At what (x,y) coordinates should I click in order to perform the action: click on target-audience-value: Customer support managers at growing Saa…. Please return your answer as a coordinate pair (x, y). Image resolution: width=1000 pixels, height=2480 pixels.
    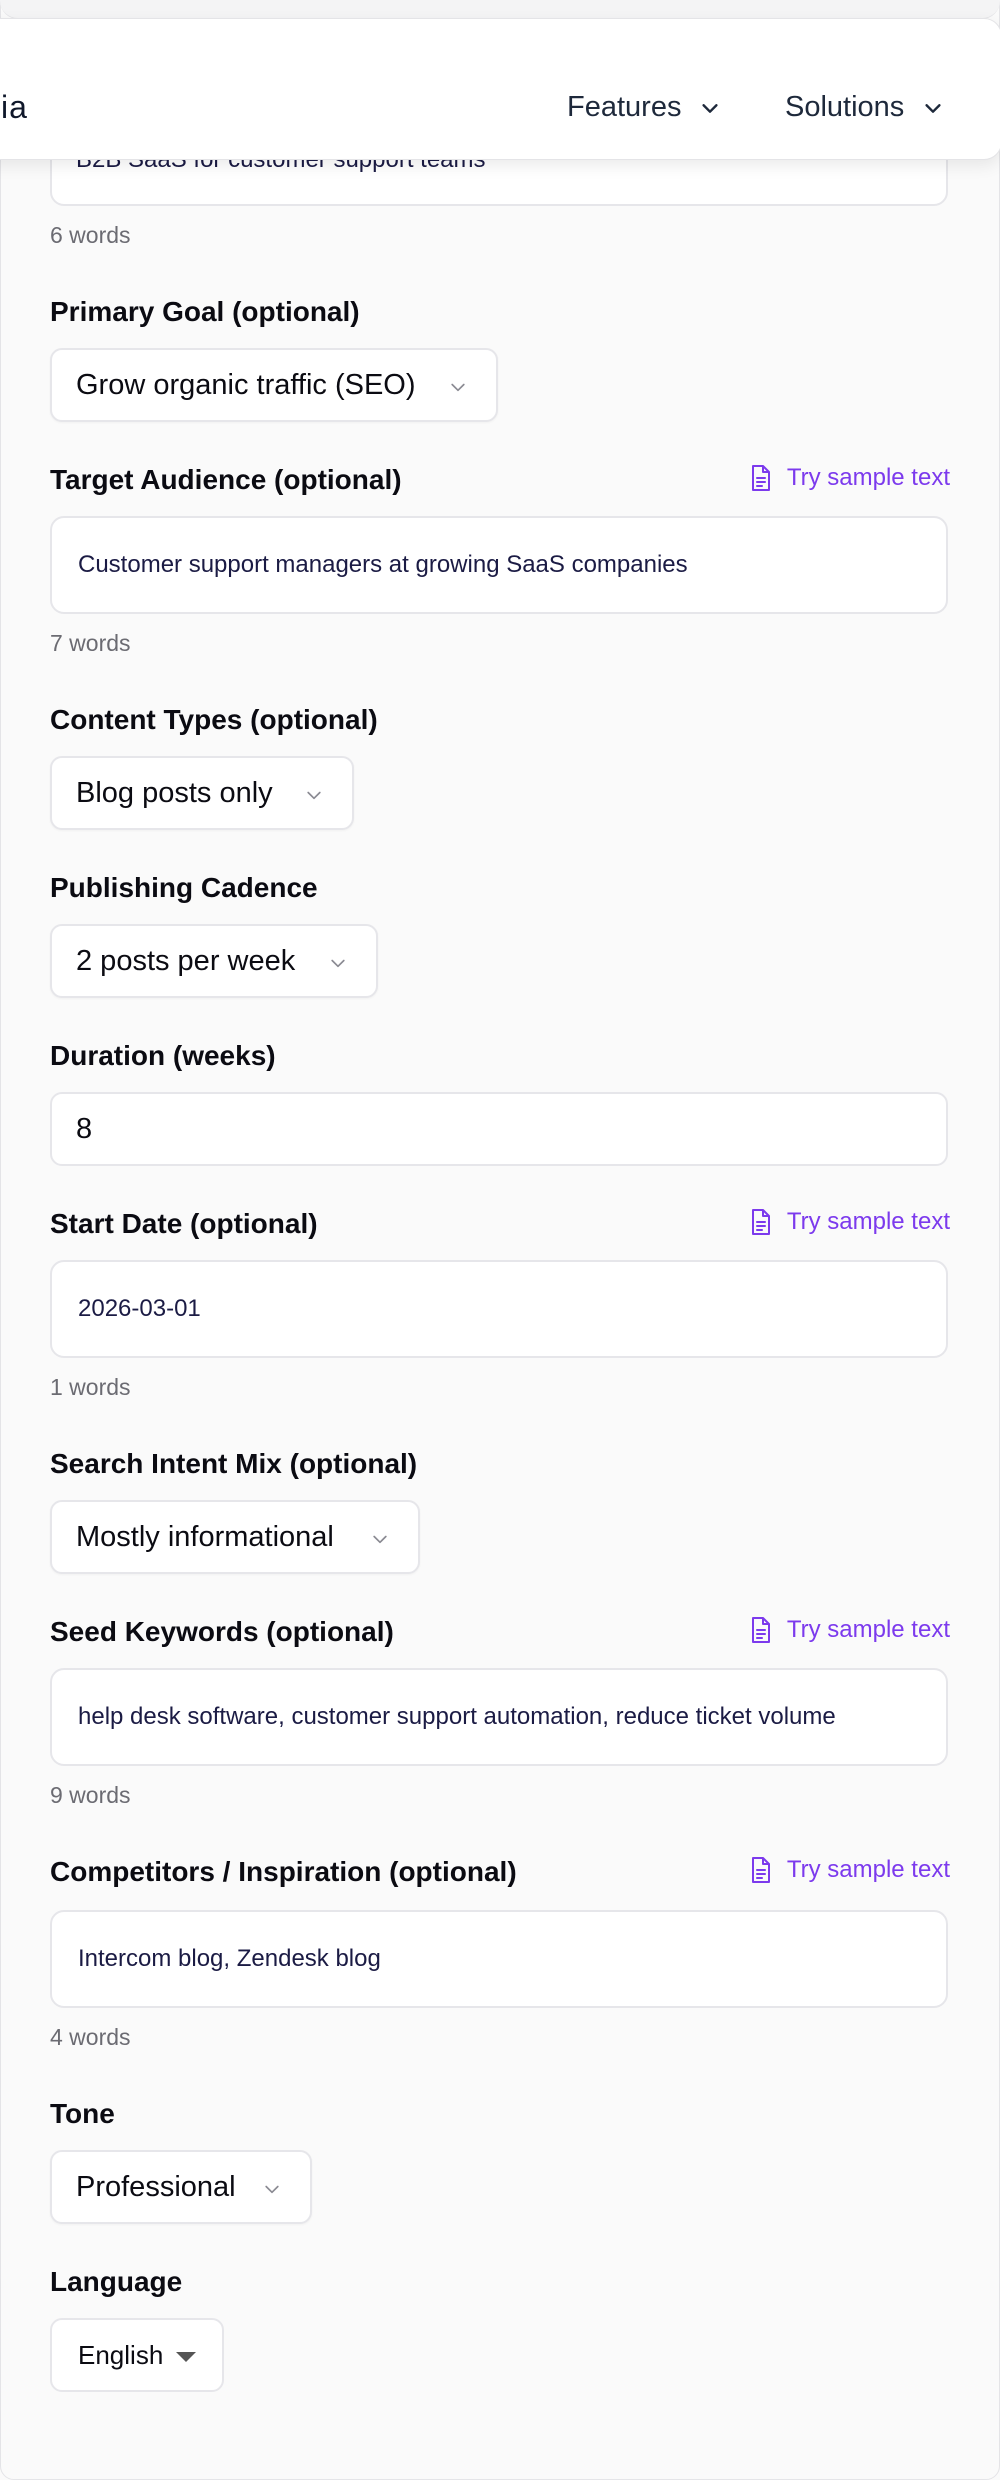
    Looking at the image, I should click on (383, 564).